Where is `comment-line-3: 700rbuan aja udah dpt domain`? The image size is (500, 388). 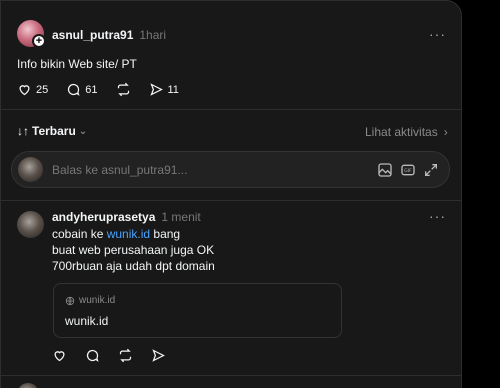
comment-line-3: 700rbuan aja udah dpt domain is located at coordinates (133, 266).